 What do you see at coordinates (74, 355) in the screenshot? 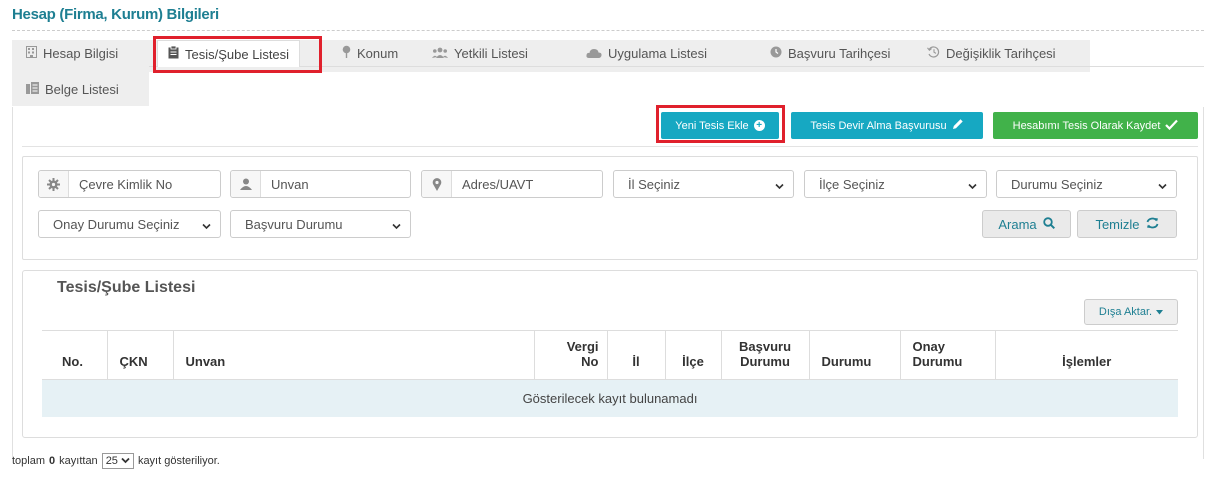
I see `column-header: No.` at bounding box center [74, 355].